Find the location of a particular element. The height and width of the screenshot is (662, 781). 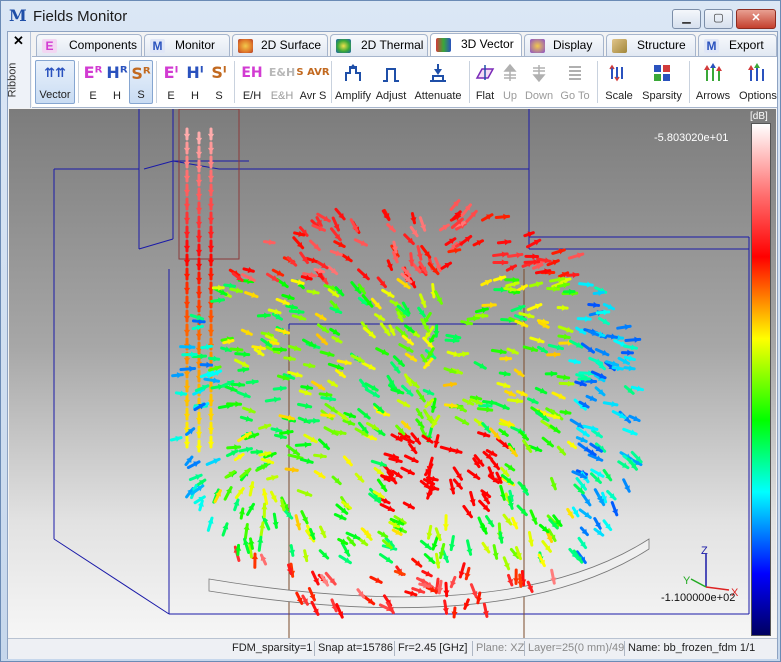

tab-display: Display is located at coordinates (564, 45).